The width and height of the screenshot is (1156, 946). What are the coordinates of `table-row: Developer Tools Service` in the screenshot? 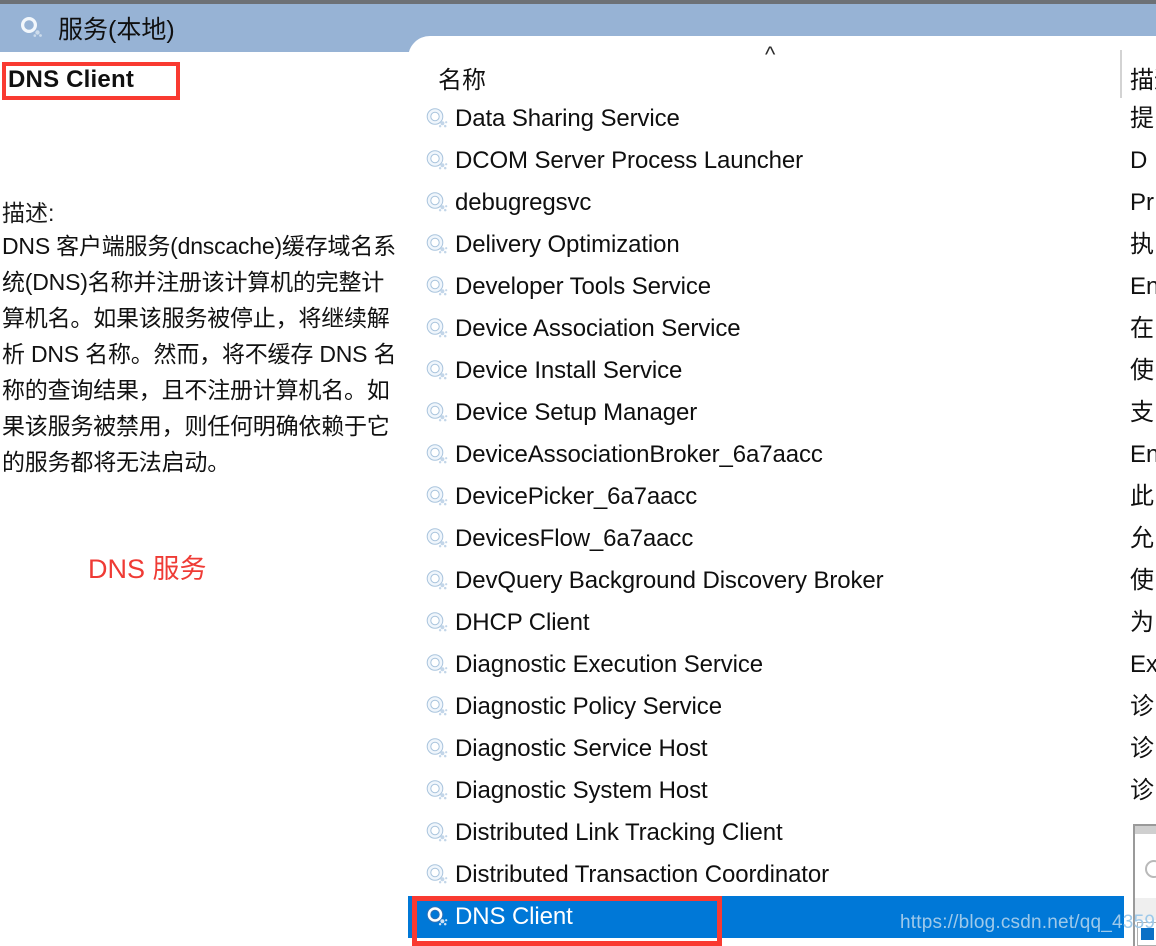 It's located at (782, 287).